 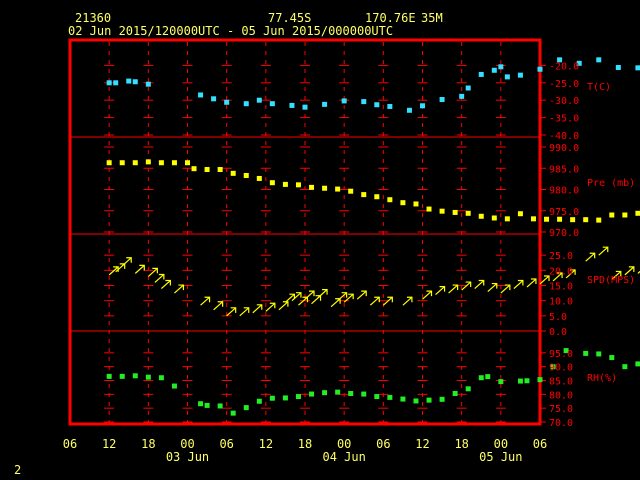 What do you see at coordinates (611, 280) in the screenshot?
I see `panel-name-label: SPD(MPS)` at bounding box center [611, 280].